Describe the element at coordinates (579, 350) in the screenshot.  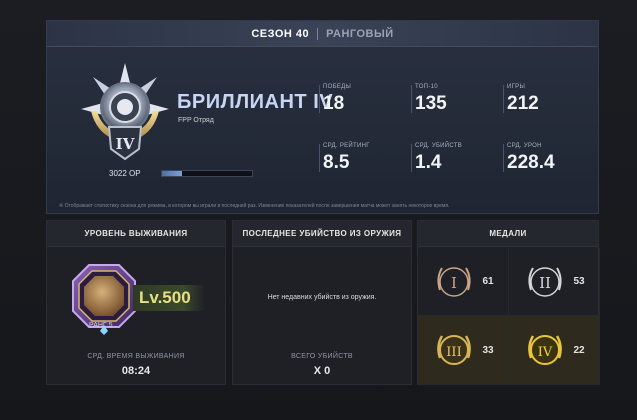
I see `medal-count: 22` at that location.